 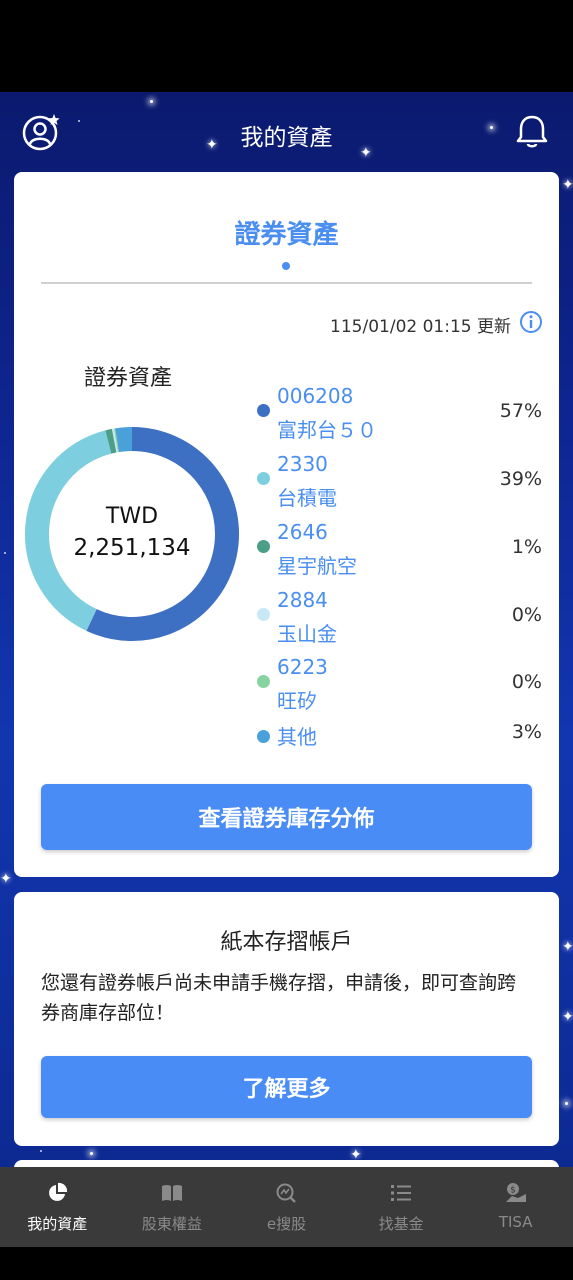 I want to click on holding-item: 006208 富邦台５０ 57%, so click(x=399, y=416).